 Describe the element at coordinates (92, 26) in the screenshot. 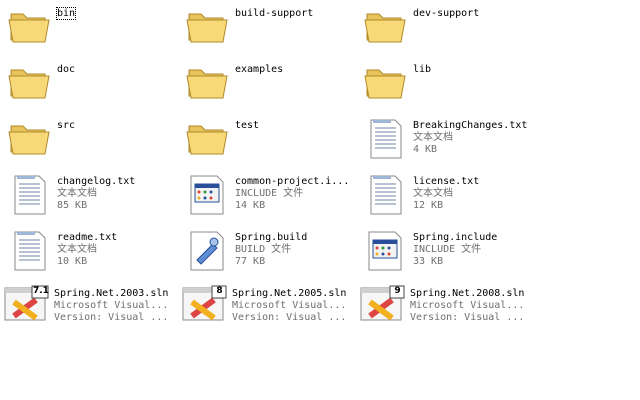

I see `file-item-bin: bin` at that location.